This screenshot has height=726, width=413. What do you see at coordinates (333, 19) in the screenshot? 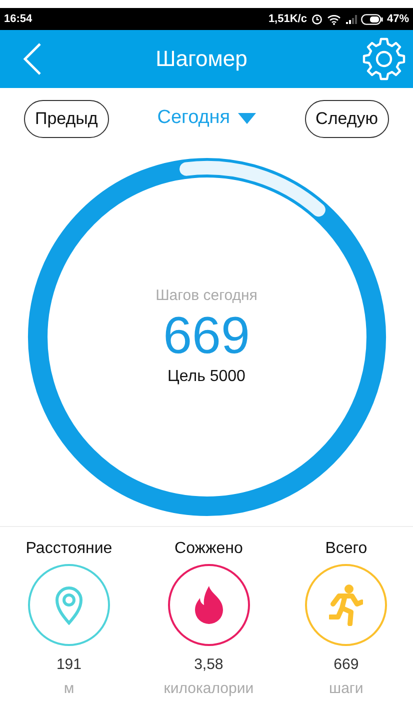
I see `wifi-icon` at bounding box center [333, 19].